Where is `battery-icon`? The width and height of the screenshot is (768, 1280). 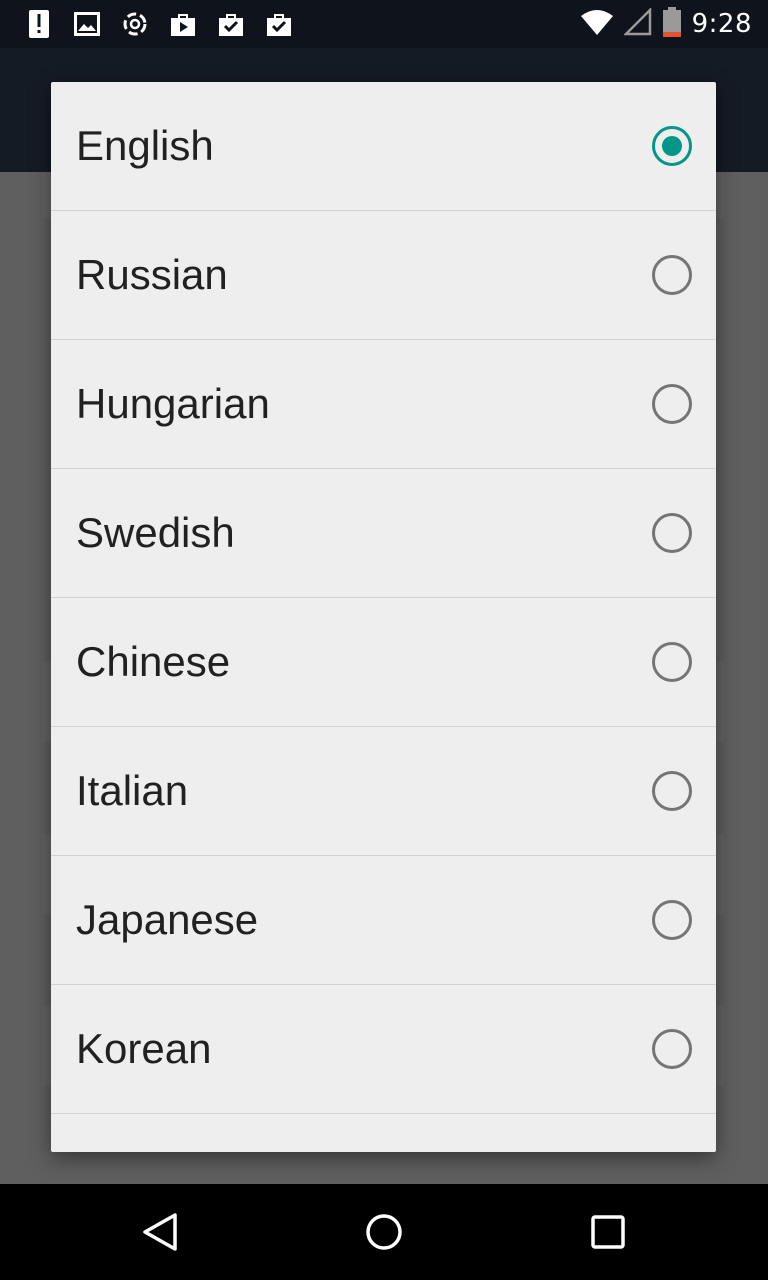
battery-icon is located at coordinates (672, 24).